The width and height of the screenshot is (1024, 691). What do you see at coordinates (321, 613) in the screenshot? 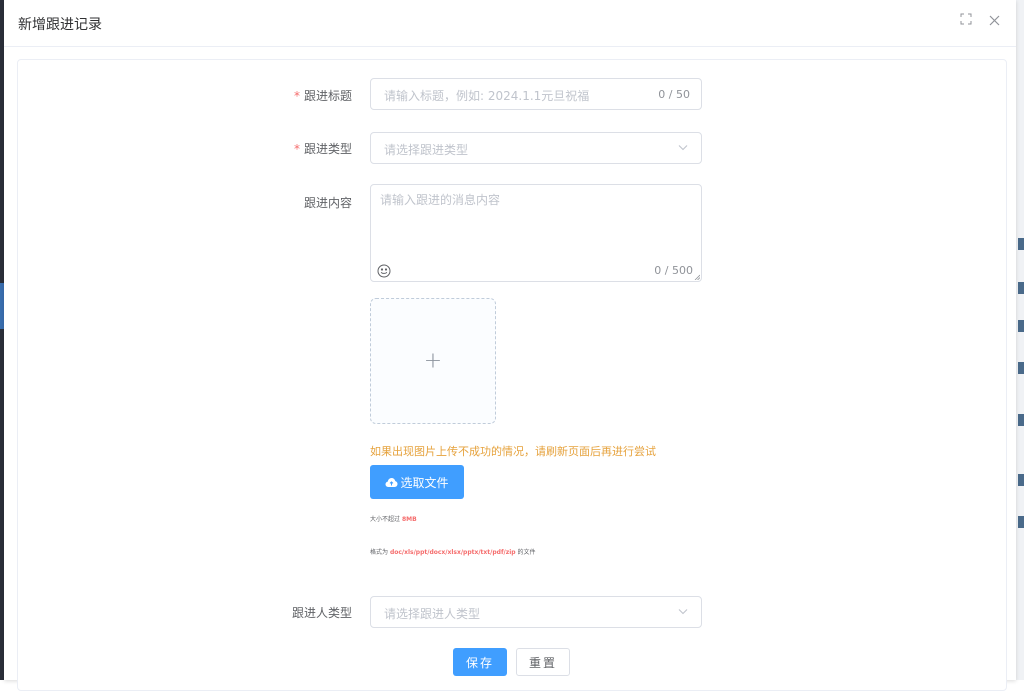
I see `person-type-label: 跟进人类型` at bounding box center [321, 613].